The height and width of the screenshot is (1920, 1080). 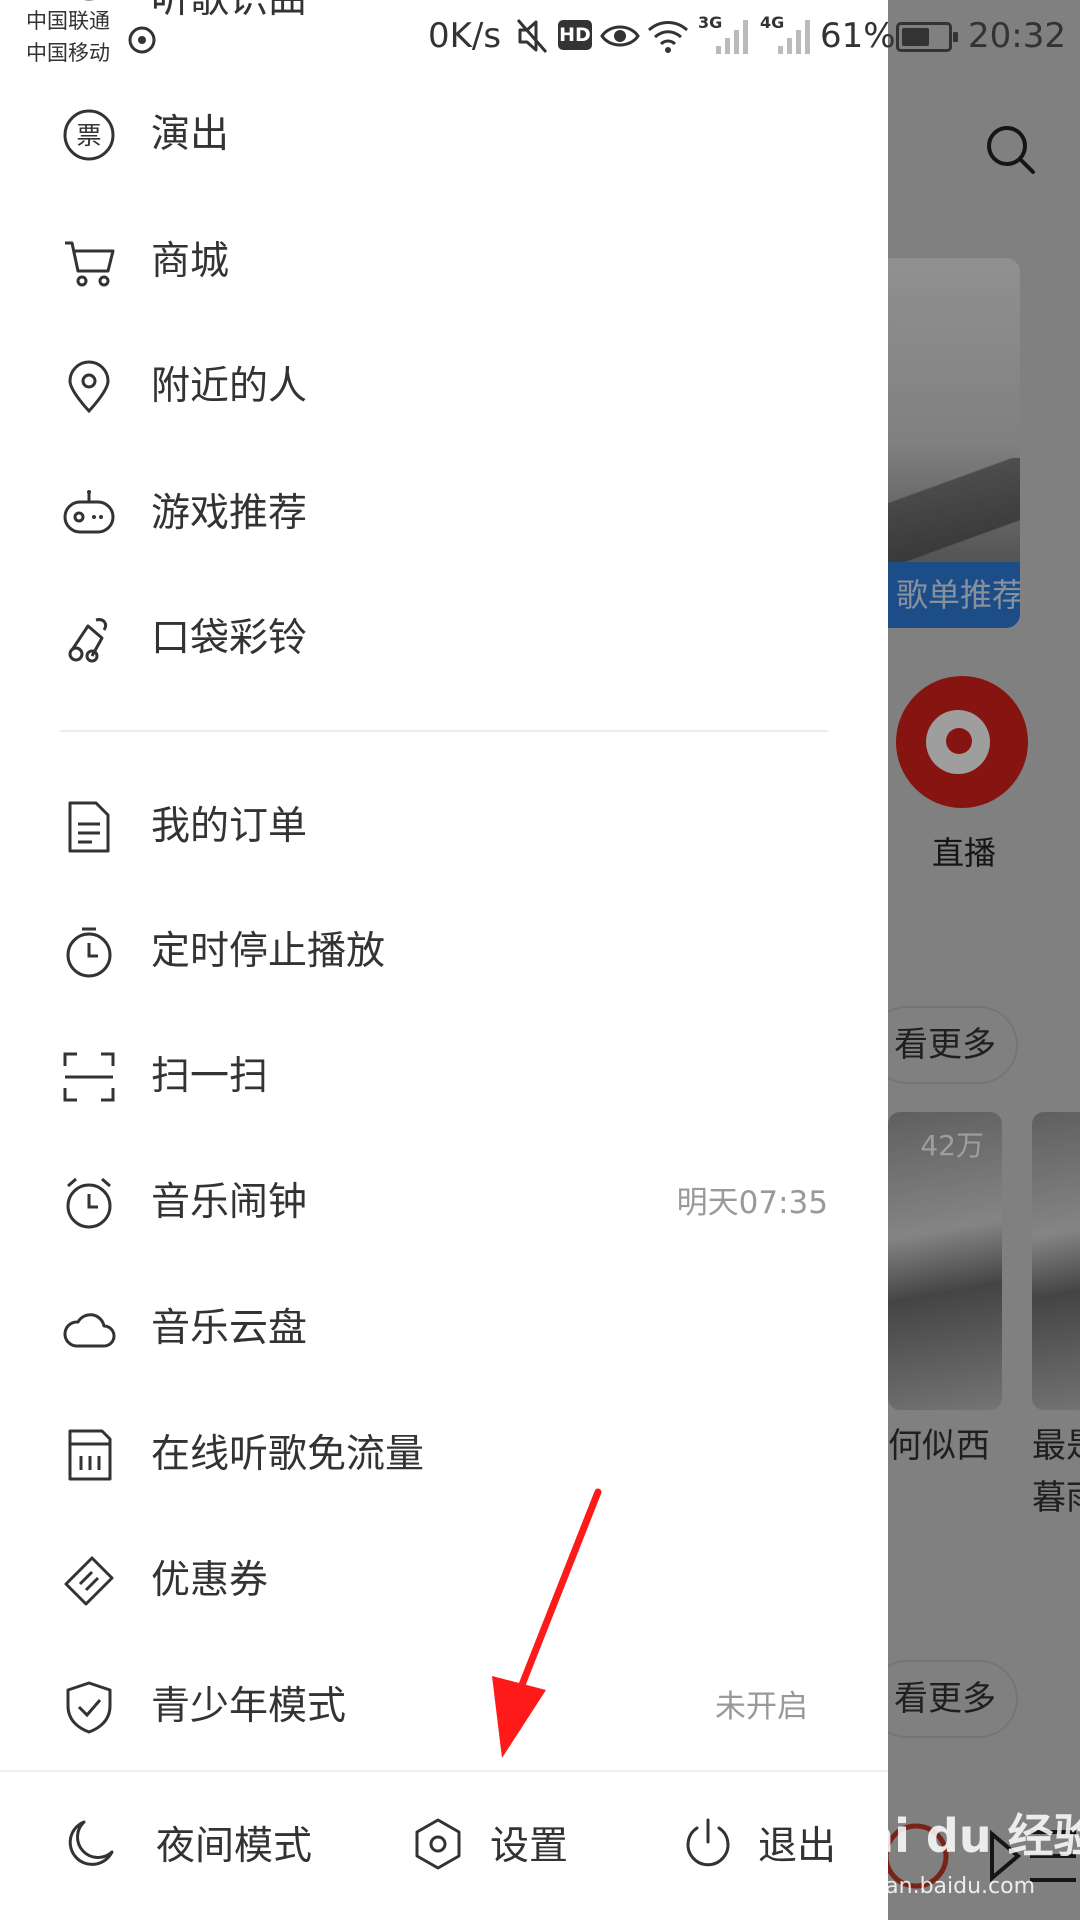 I want to click on menu-item-label: 在线听歌免流量, so click(x=288, y=1454).